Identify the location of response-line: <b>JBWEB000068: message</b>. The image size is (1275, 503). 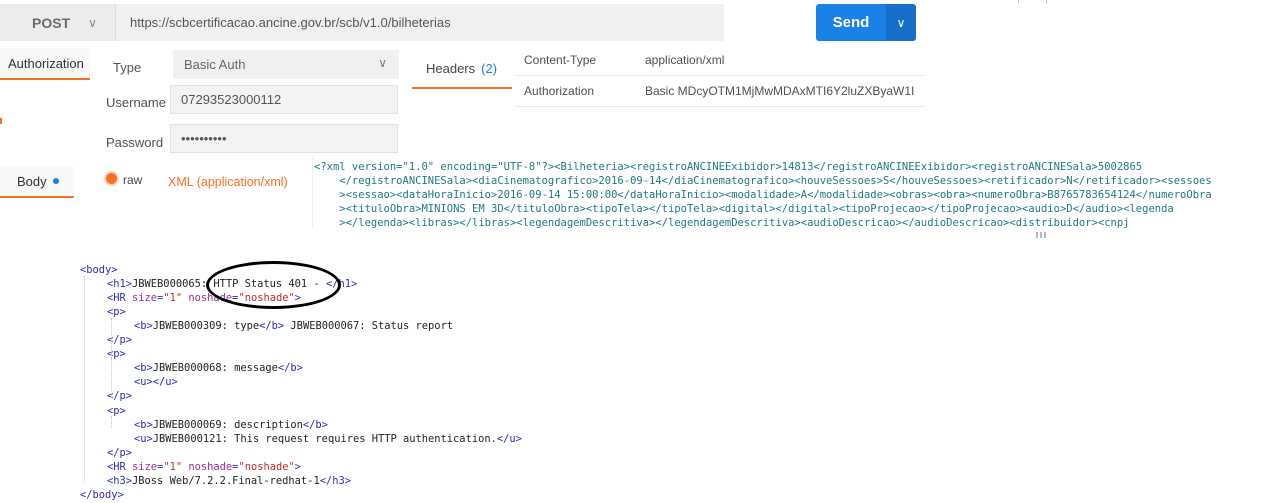
(218, 368).